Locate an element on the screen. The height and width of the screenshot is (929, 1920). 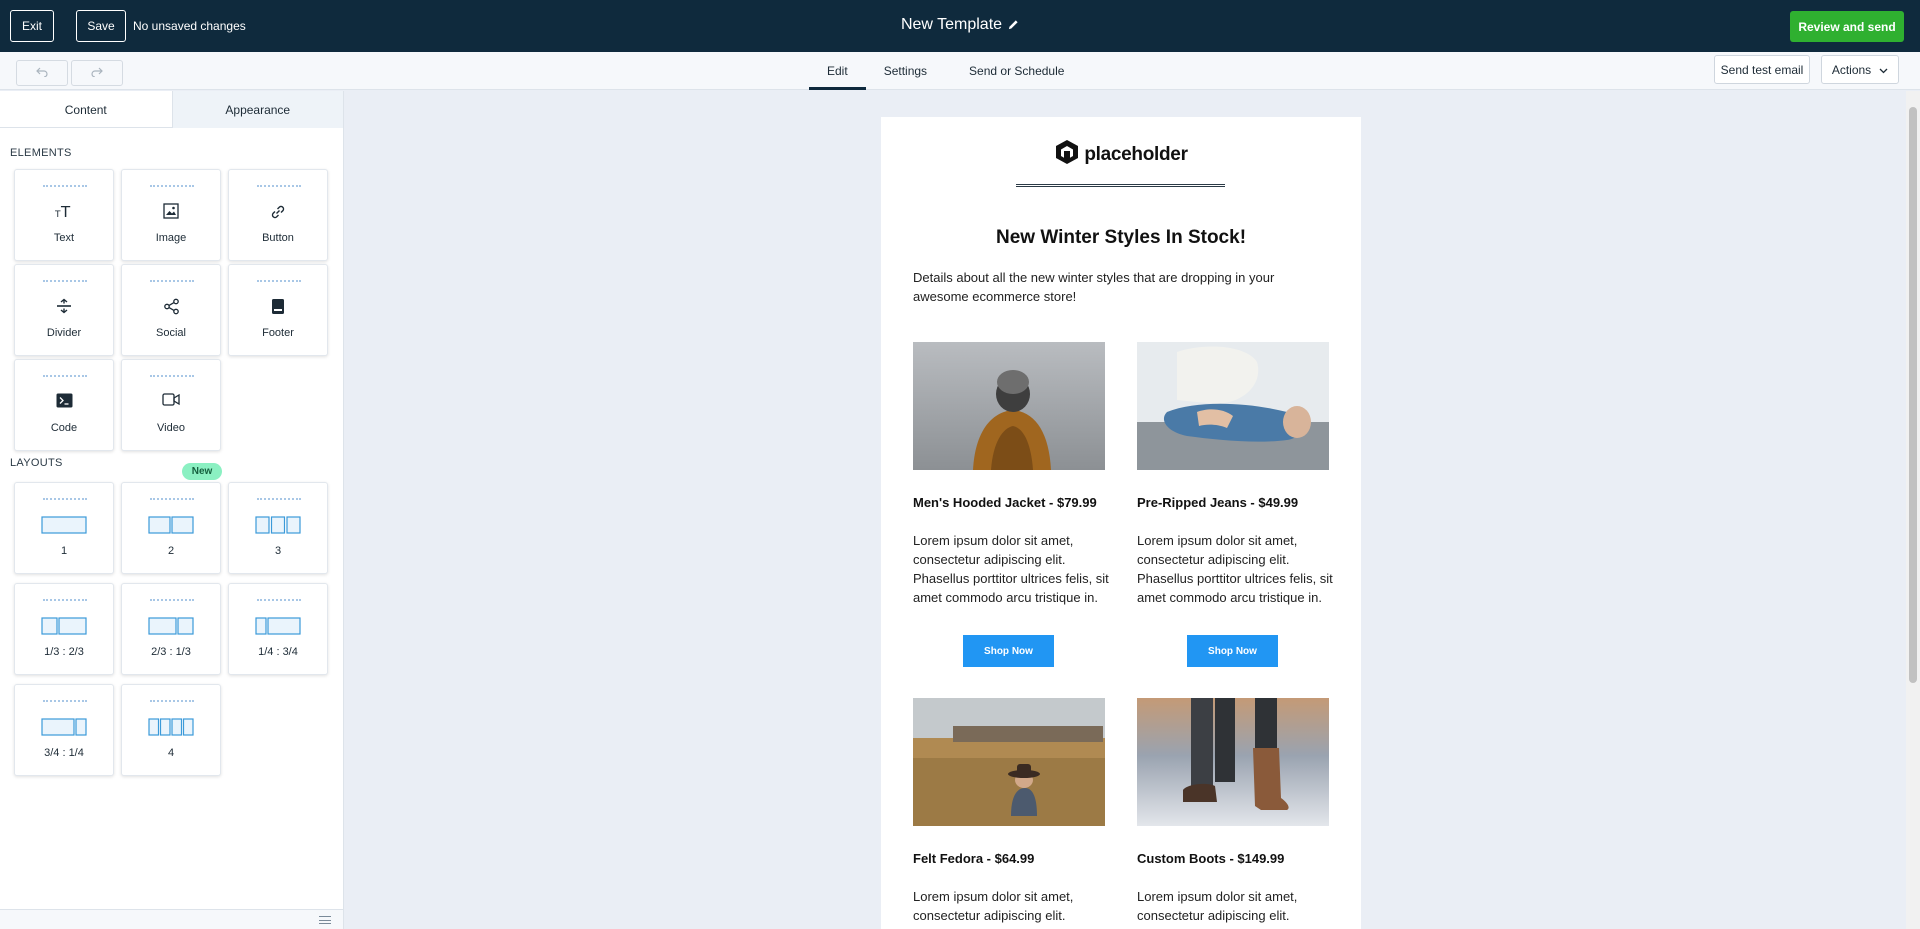
scrollbar-thumb is located at coordinates (1913, 395).